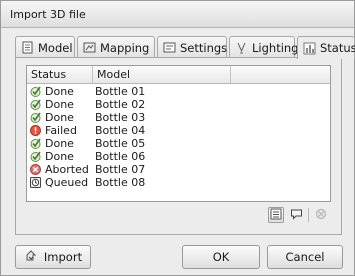  I want to click on import-button: Import, so click(53, 257).